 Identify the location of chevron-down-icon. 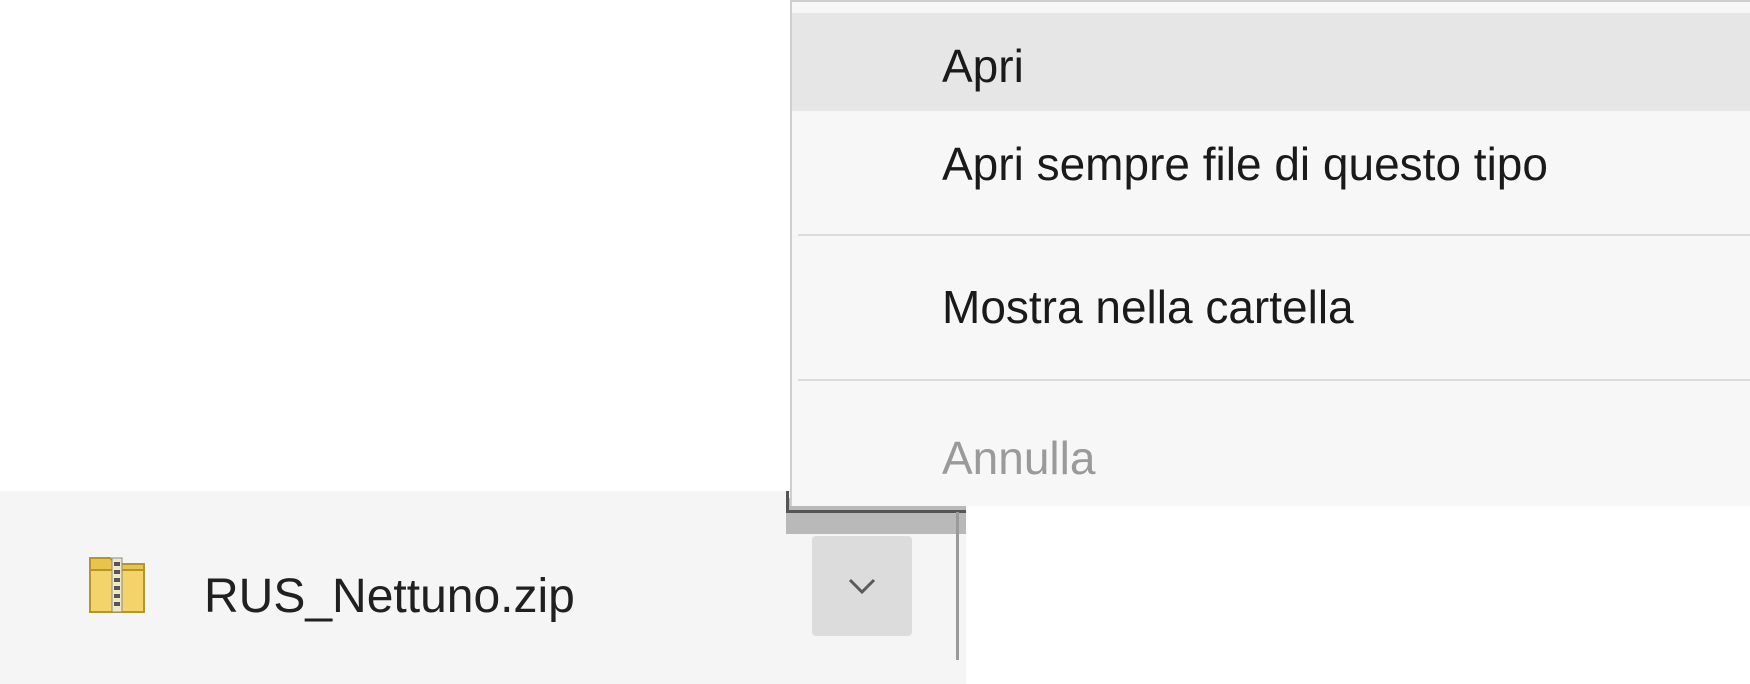
(862, 586).